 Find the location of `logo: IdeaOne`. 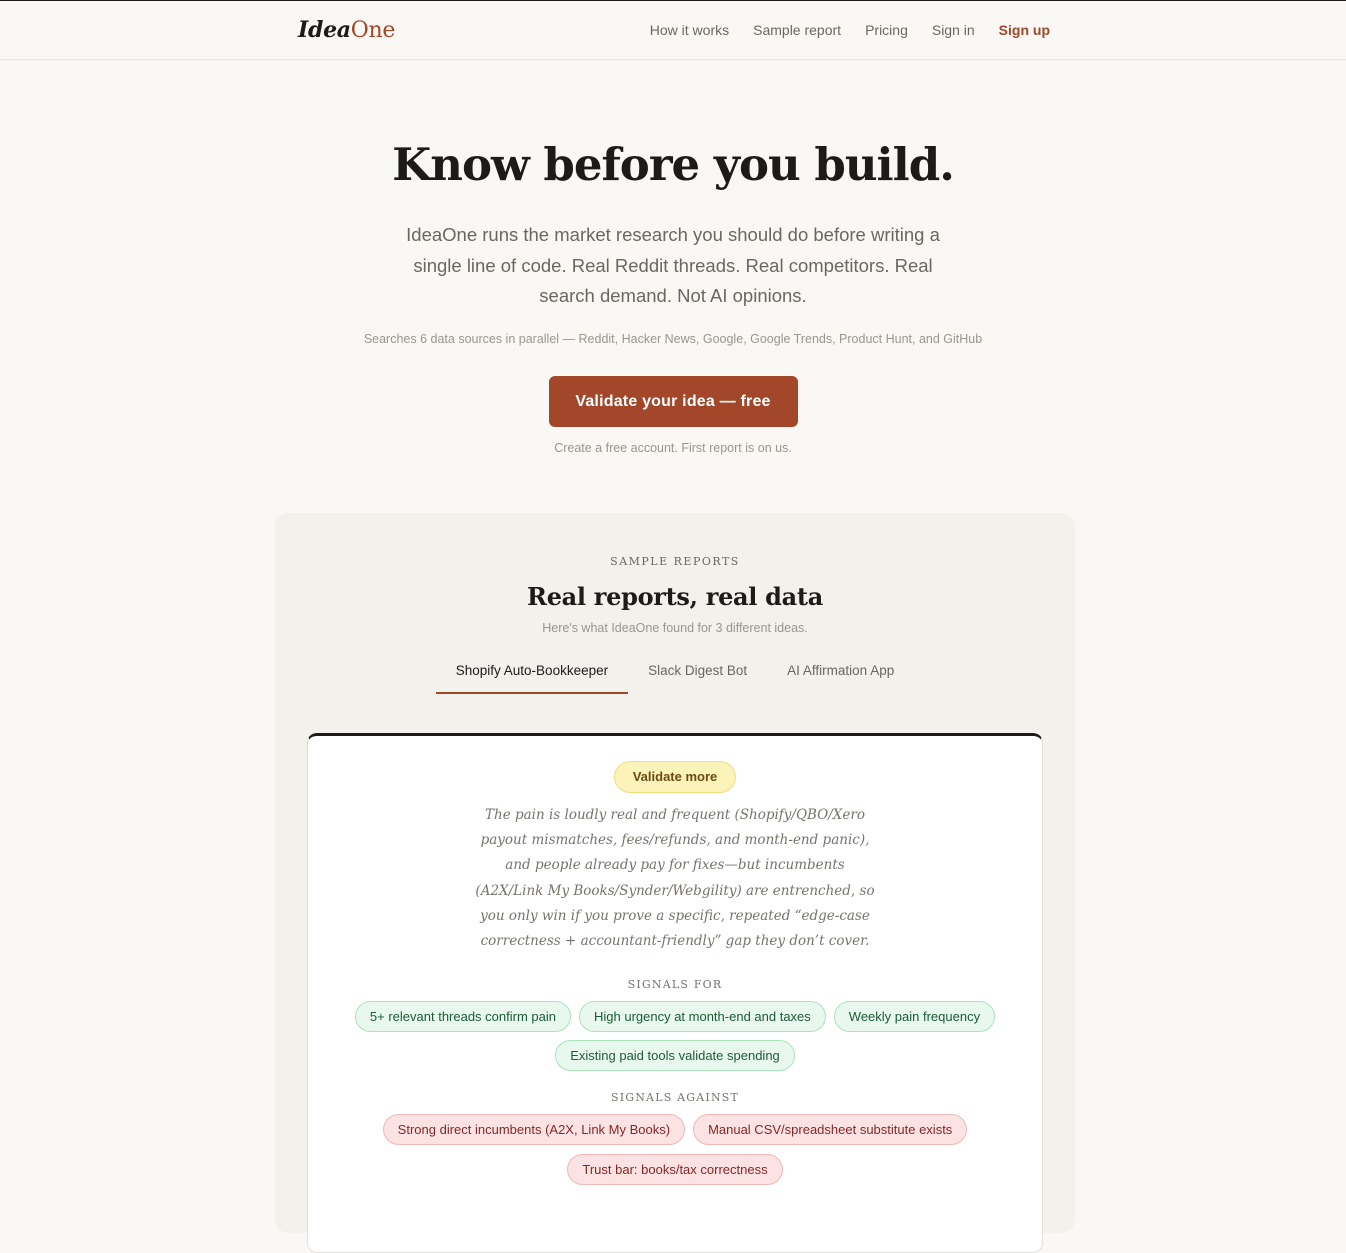

logo: IdeaOne is located at coordinates (346, 30).